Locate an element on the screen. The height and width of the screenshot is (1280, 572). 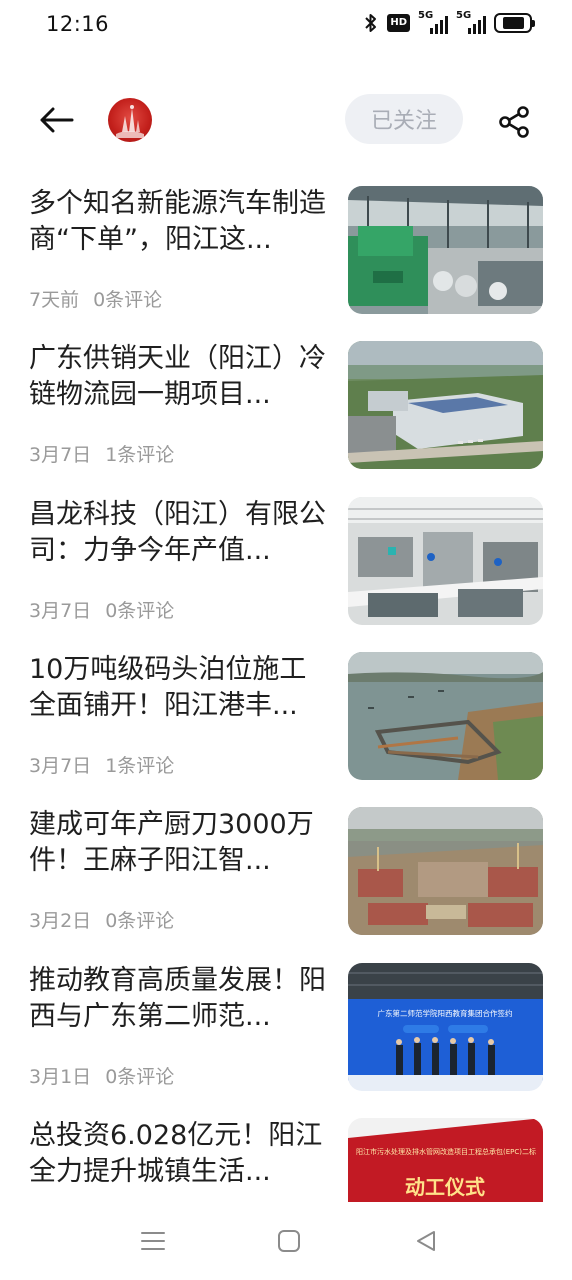
system-nav-bar is located at coordinates (286, 1241).